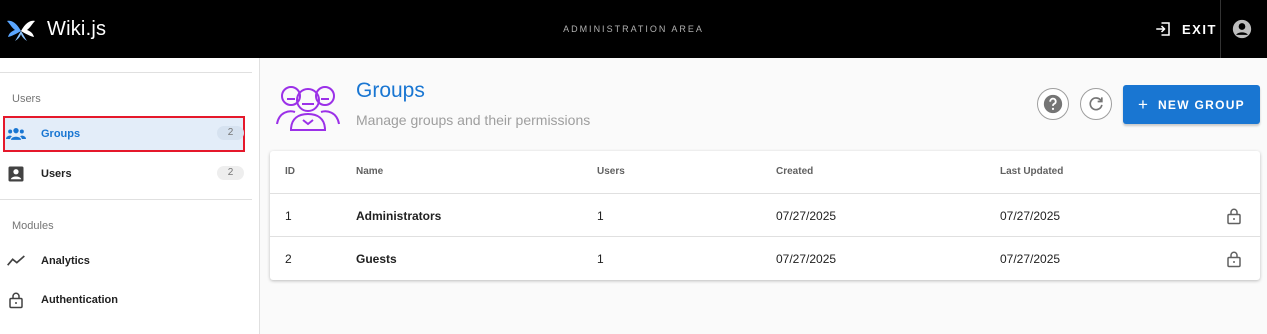  What do you see at coordinates (765, 172) in the screenshot?
I see `table-header: ID Name Users Created Last Updated` at bounding box center [765, 172].